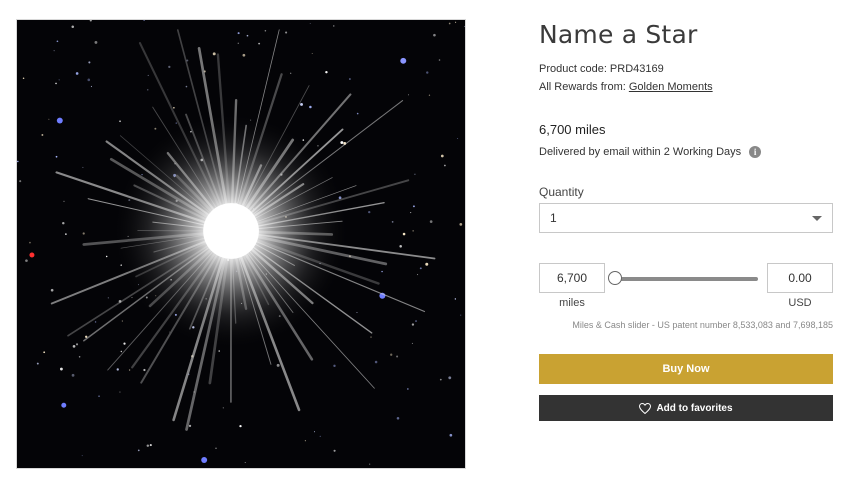  I want to click on quantity-value: 1, so click(553, 218).